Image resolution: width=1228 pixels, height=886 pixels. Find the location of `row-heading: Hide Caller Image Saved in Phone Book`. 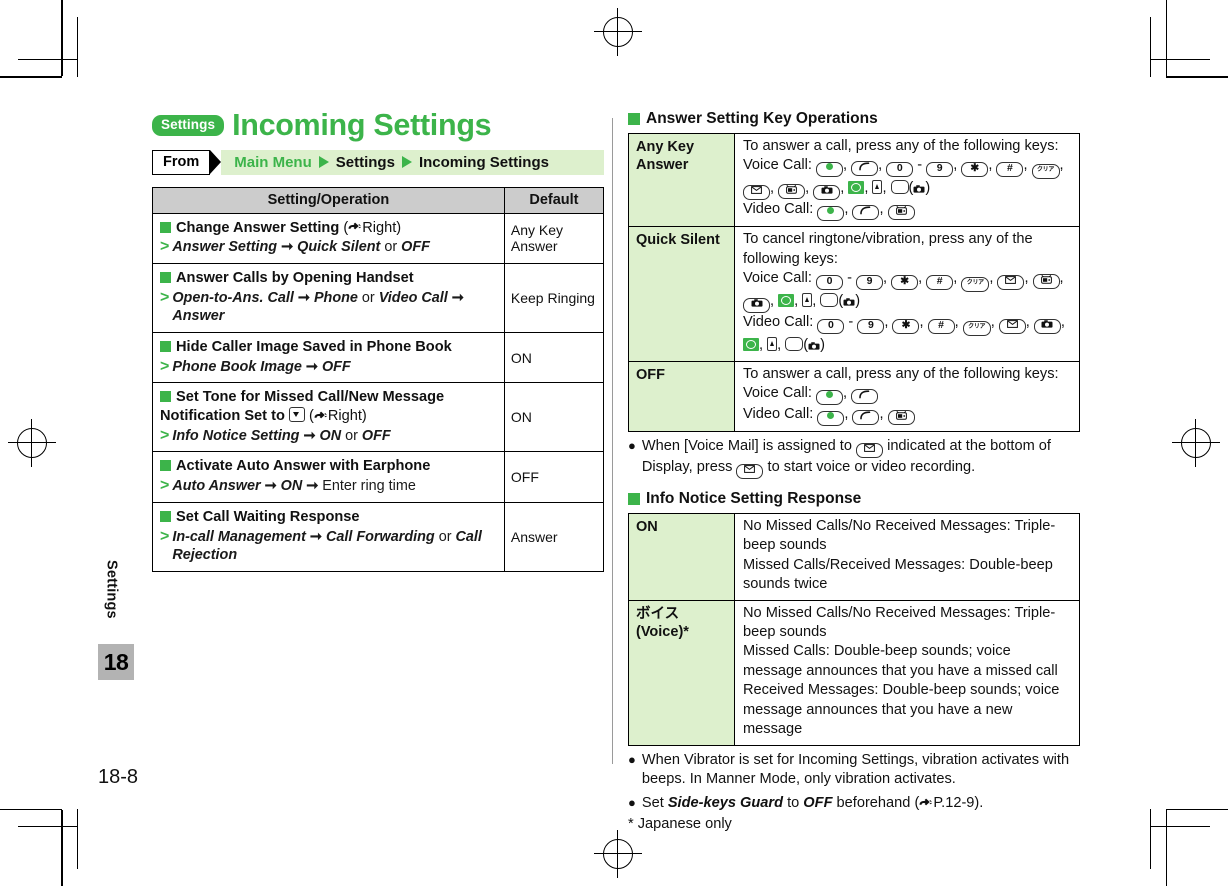

row-heading: Hide Caller Image Saved in Phone Book is located at coordinates (328, 347).